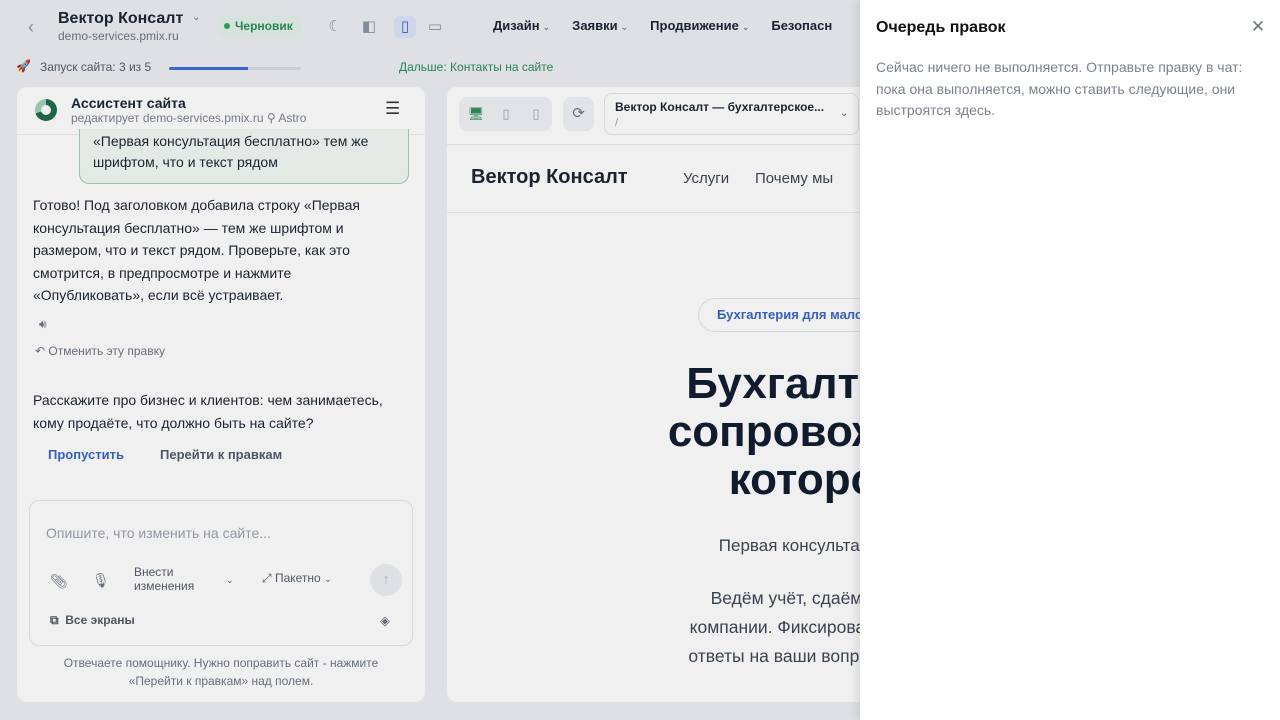  I want to click on queue-title: Очередь правок, so click(941, 27).